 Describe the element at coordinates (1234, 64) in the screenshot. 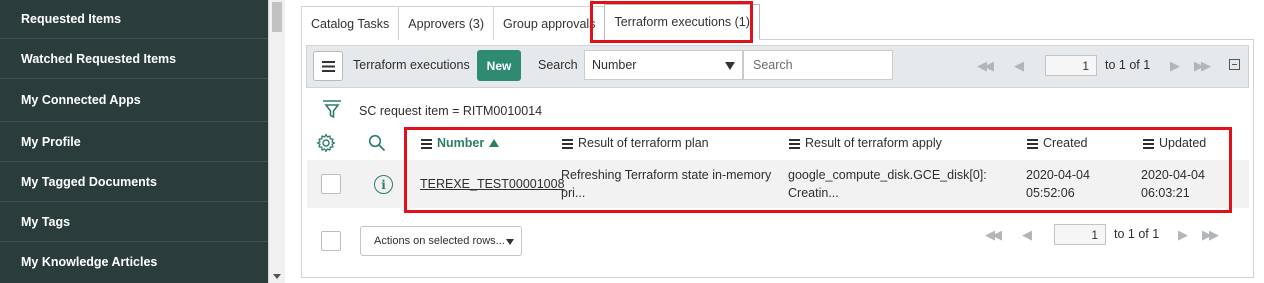

I see `collapse-list-icon` at that location.